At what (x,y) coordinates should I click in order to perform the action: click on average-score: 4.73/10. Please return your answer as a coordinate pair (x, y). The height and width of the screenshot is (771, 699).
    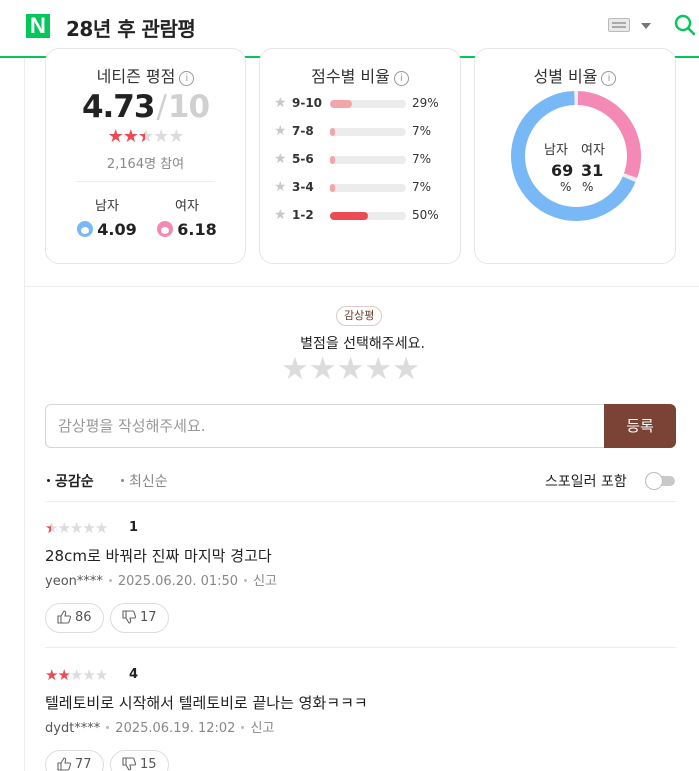
    Looking at the image, I should click on (145, 107).